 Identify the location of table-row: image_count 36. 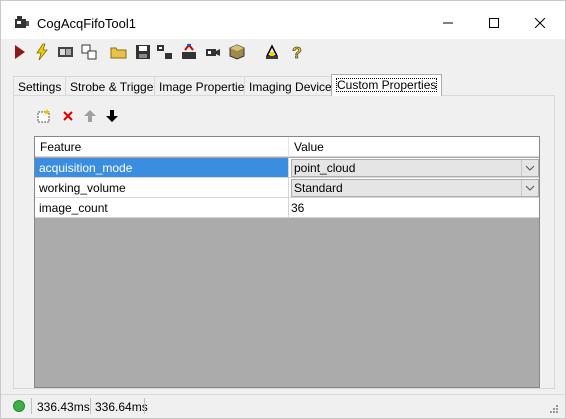
(287, 208).